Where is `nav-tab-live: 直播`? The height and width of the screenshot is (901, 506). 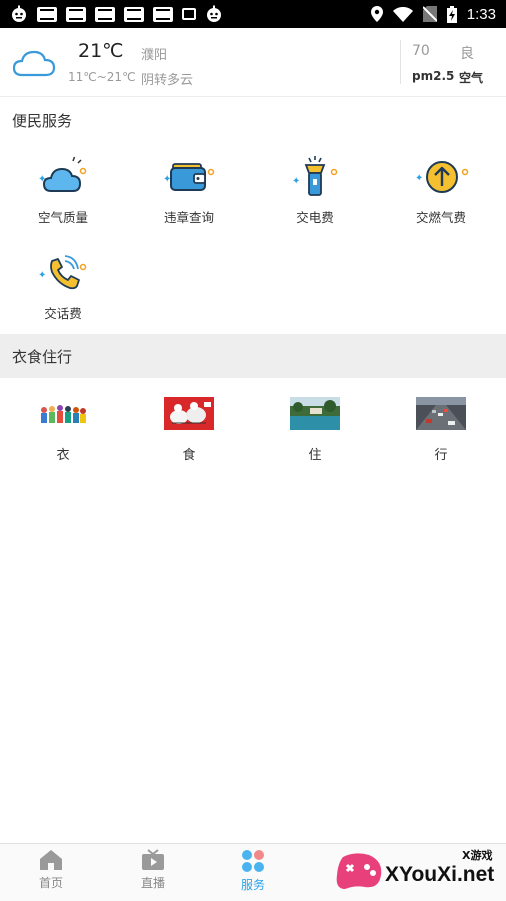 nav-tab-live: 直播 is located at coordinates (153, 872).